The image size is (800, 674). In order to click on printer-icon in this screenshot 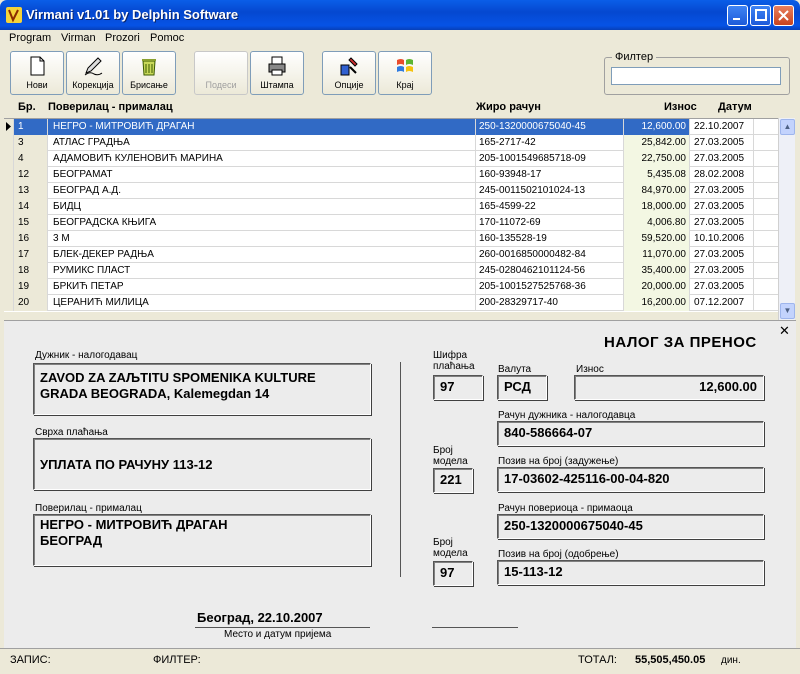, I will do `click(277, 66)`.